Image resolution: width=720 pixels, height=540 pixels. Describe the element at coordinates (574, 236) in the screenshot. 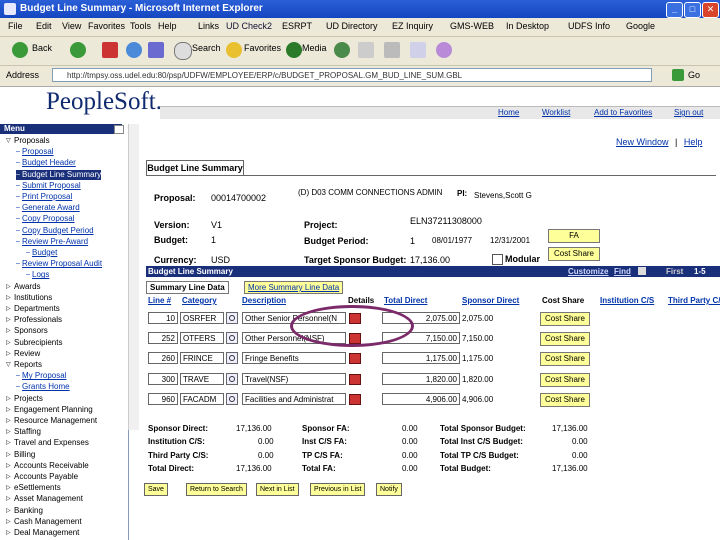

I see `fa-button: FA` at that location.